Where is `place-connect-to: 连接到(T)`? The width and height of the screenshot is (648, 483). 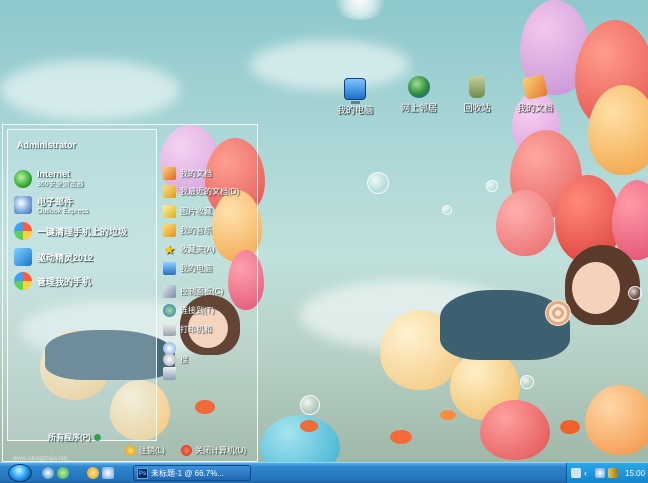
place-connect-to: 连接到(T) is located at coordinates (188, 310).